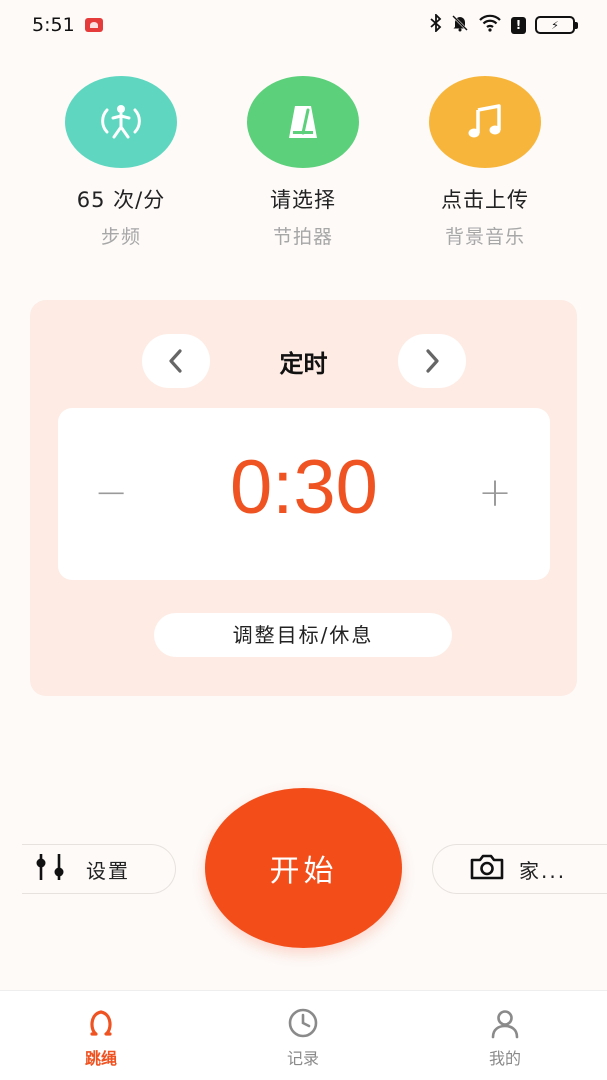  I want to click on bell-muted-icon, so click(460, 25).